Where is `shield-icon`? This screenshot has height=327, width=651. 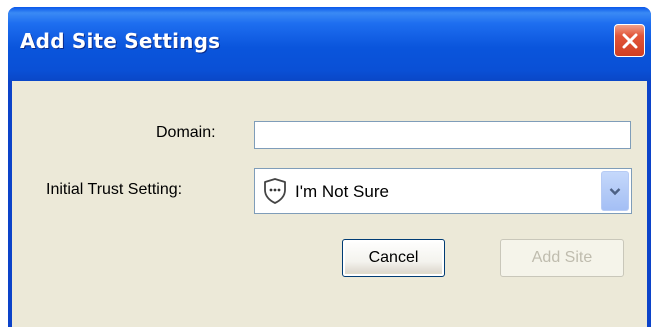
shield-icon is located at coordinates (275, 191).